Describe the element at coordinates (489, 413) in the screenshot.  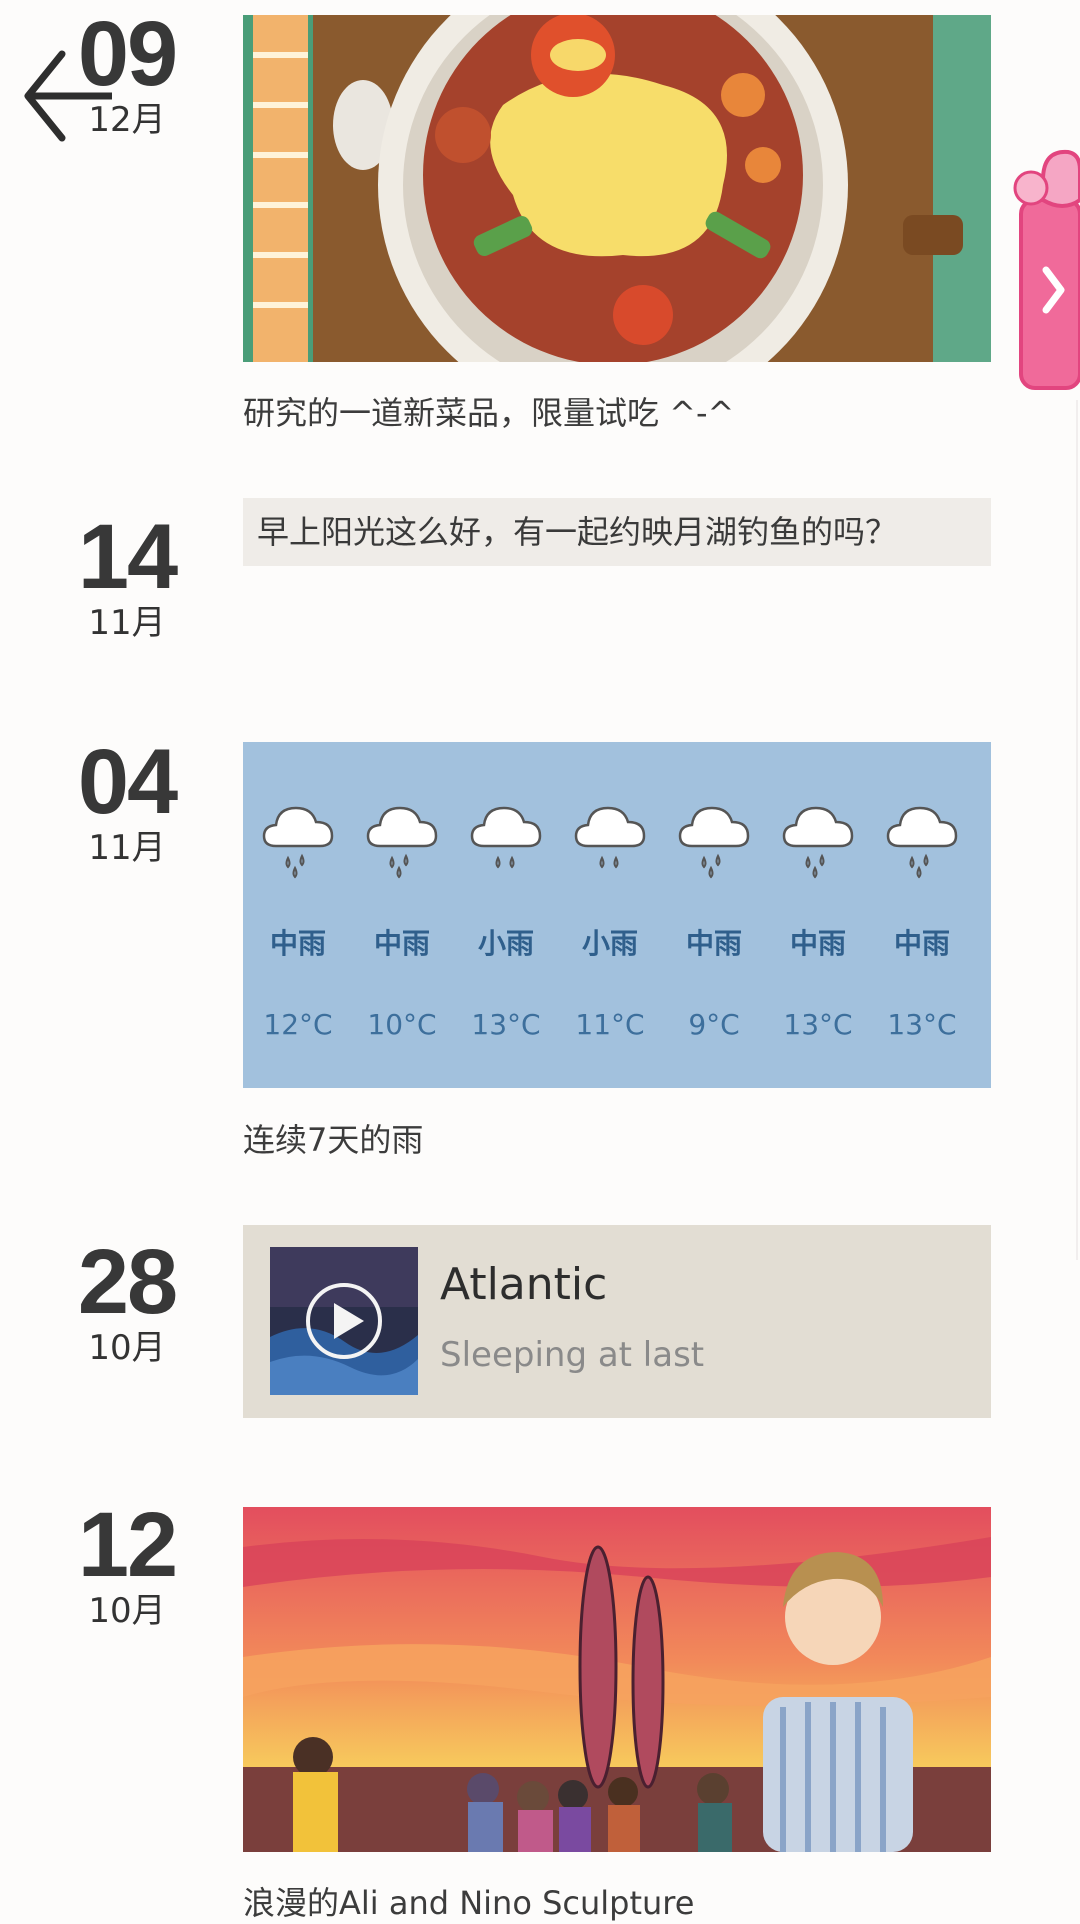
I see `post-caption: 研究的一道新菜品，限量试吃 ^-^` at that location.